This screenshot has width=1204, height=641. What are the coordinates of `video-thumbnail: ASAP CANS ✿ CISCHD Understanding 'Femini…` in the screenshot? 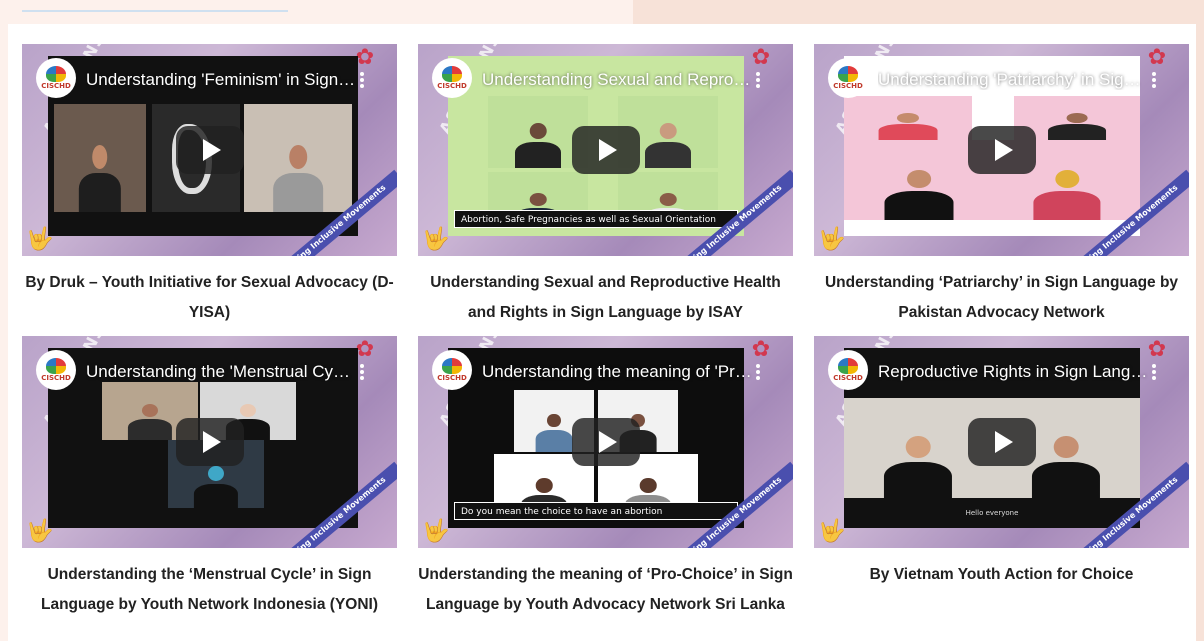 It's located at (209, 150).